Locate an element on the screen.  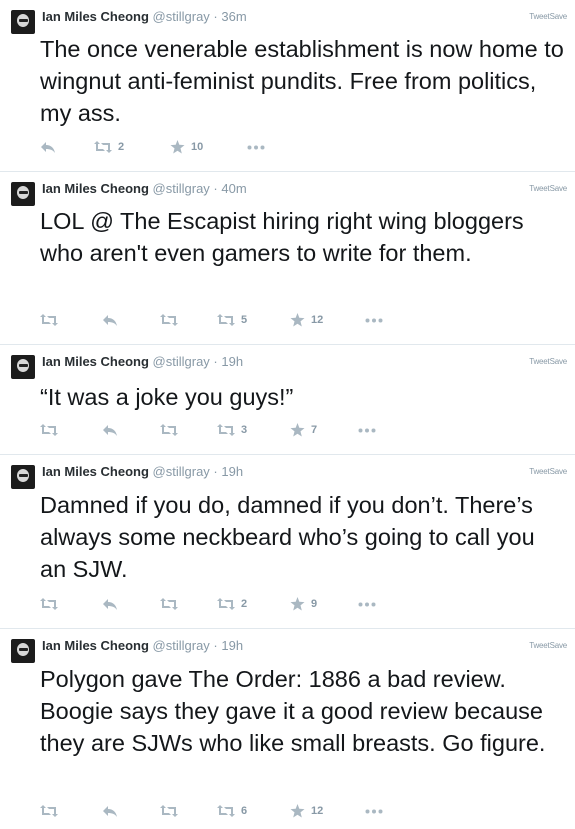
retweet-button: 3 is located at coordinates (232, 430).